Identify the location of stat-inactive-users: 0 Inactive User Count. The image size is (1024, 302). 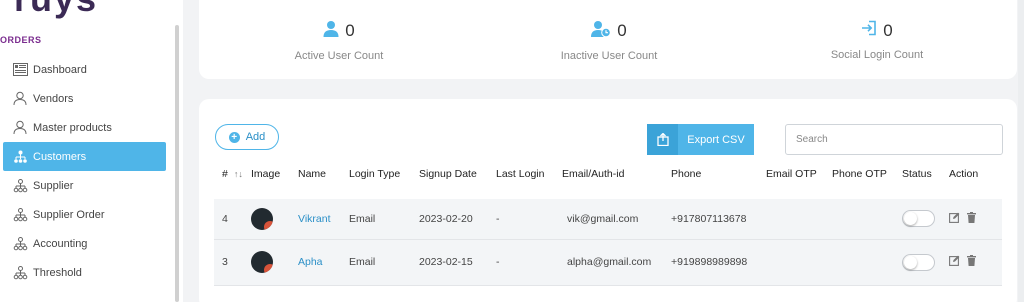
(609, 41).